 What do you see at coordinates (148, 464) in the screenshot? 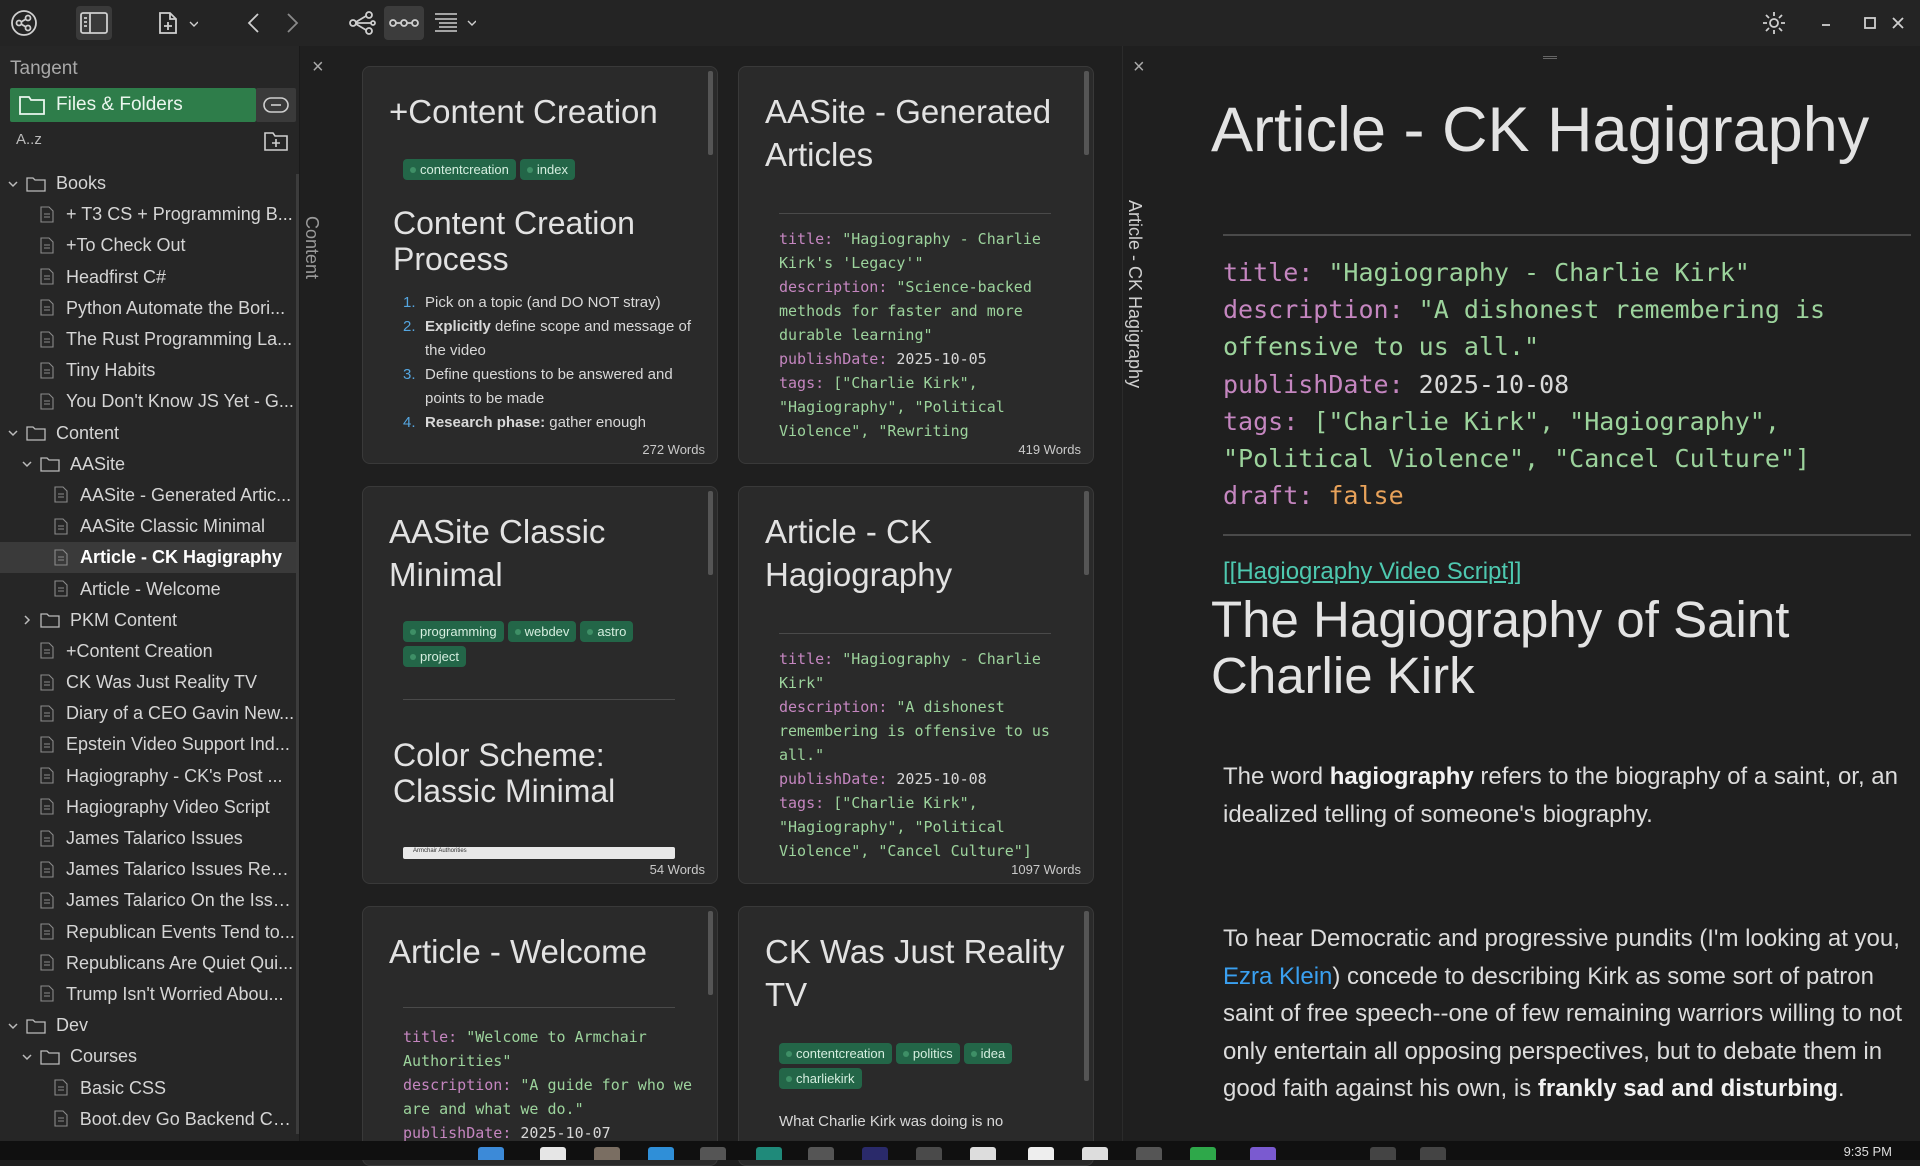
I see `tree-folder: AASite` at bounding box center [148, 464].